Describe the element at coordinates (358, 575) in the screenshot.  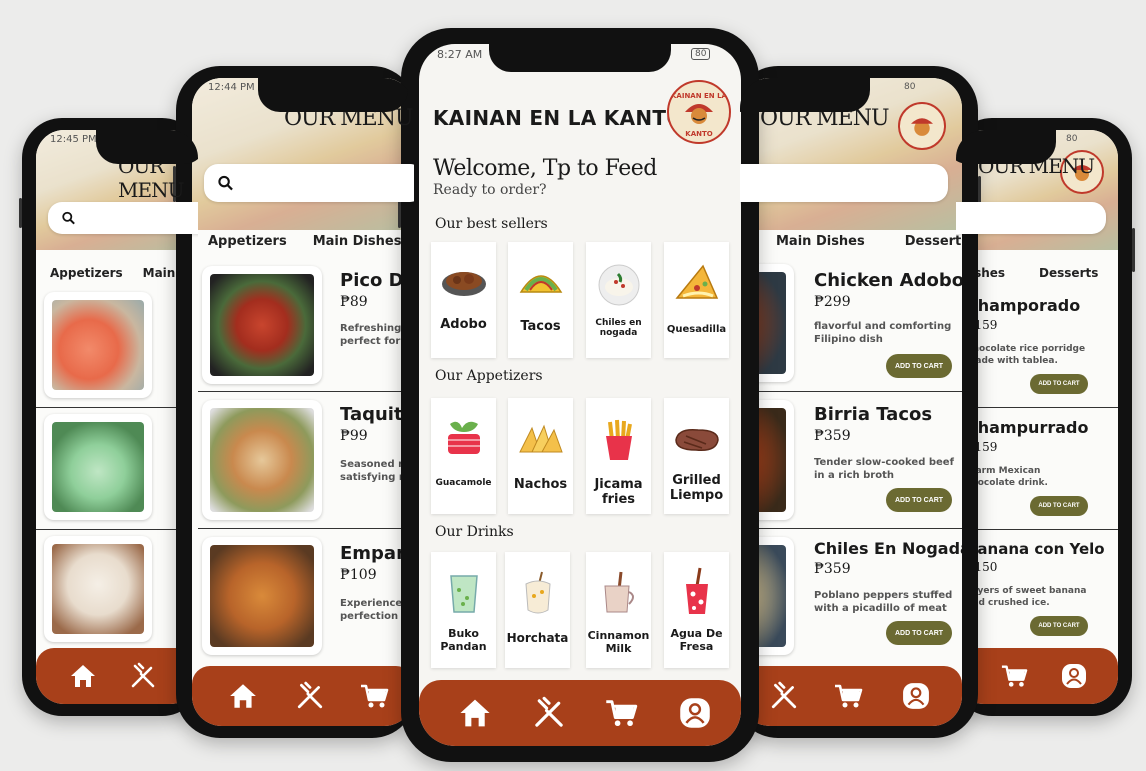
I see `item-price: ₱109` at that location.